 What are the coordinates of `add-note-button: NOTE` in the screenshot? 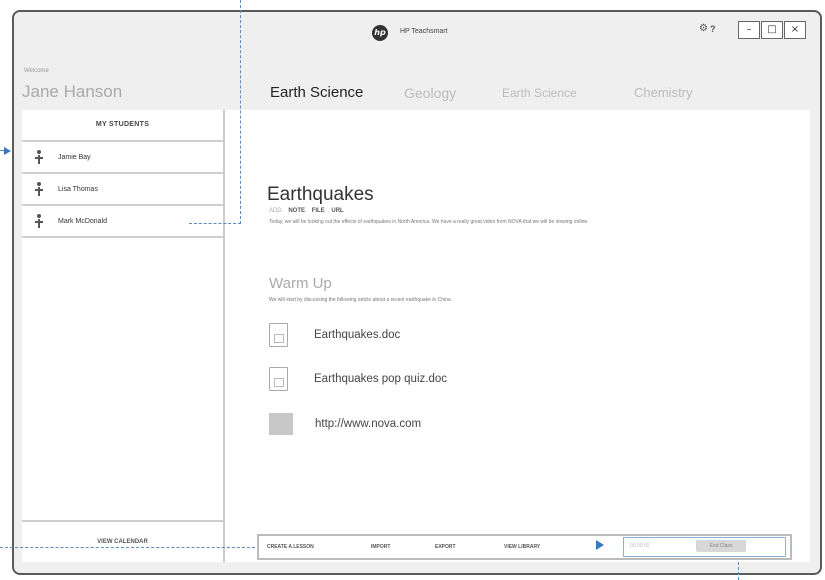 It's located at (296, 211).